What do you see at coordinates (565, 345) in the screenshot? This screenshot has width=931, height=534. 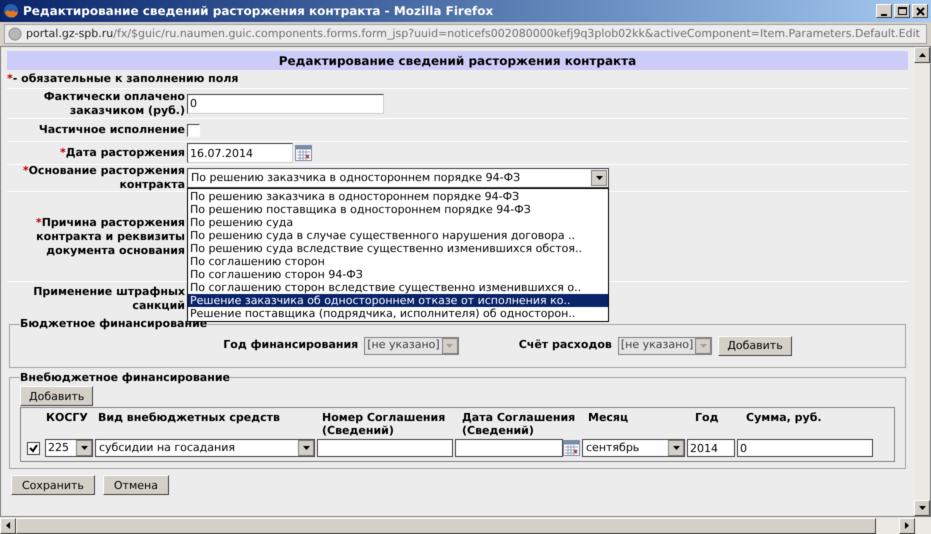 I see `field-label: Счёт расходов` at bounding box center [565, 345].